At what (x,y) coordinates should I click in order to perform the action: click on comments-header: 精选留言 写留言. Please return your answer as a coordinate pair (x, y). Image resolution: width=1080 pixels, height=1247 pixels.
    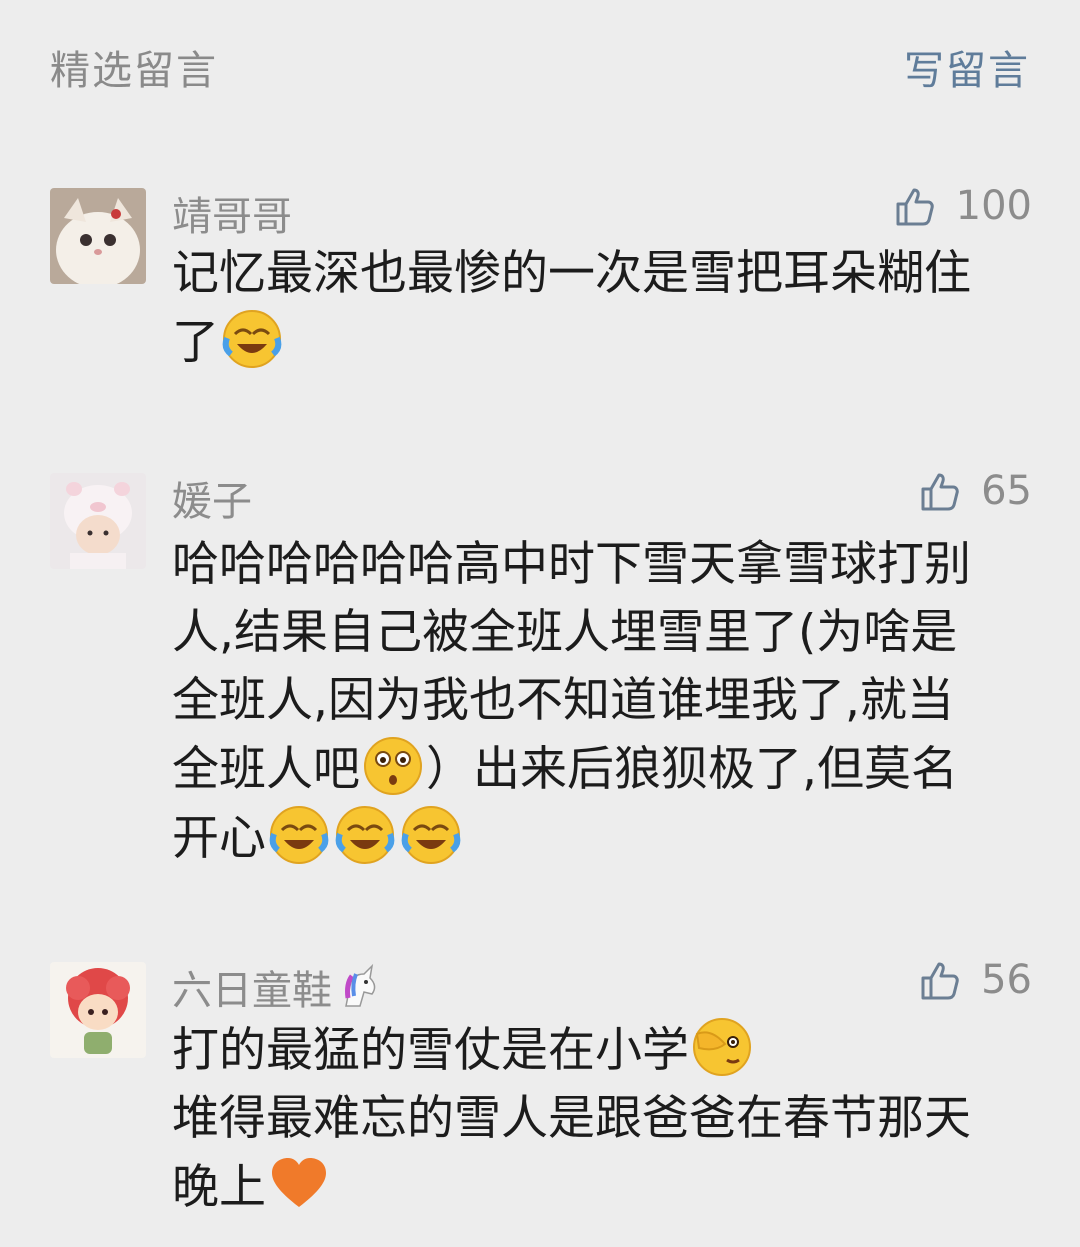
    Looking at the image, I should click on (540, 65).